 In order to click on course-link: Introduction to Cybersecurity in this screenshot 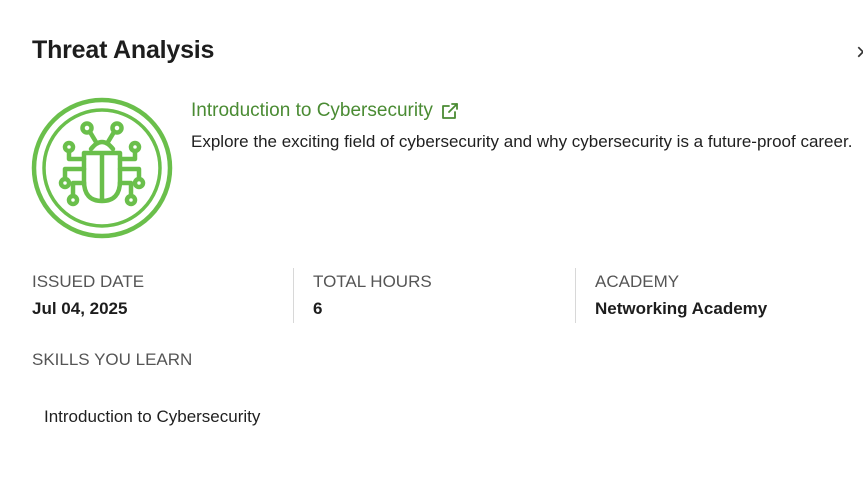, I will do `click(325, 111)`.